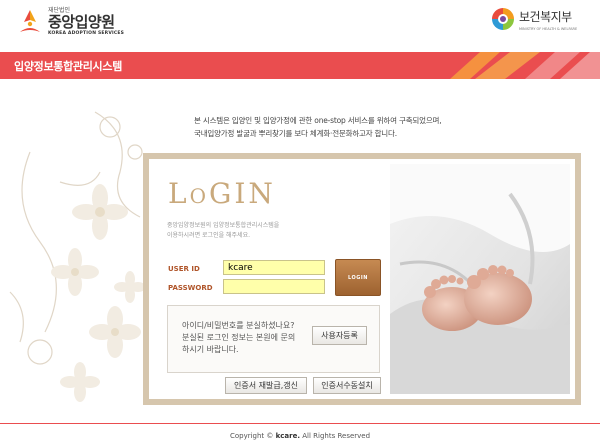 Image resolution: width=600 pixels, height=444 pixels. I want to click on lost-account-line: 하시기 바랍니다., so click(210, 349).